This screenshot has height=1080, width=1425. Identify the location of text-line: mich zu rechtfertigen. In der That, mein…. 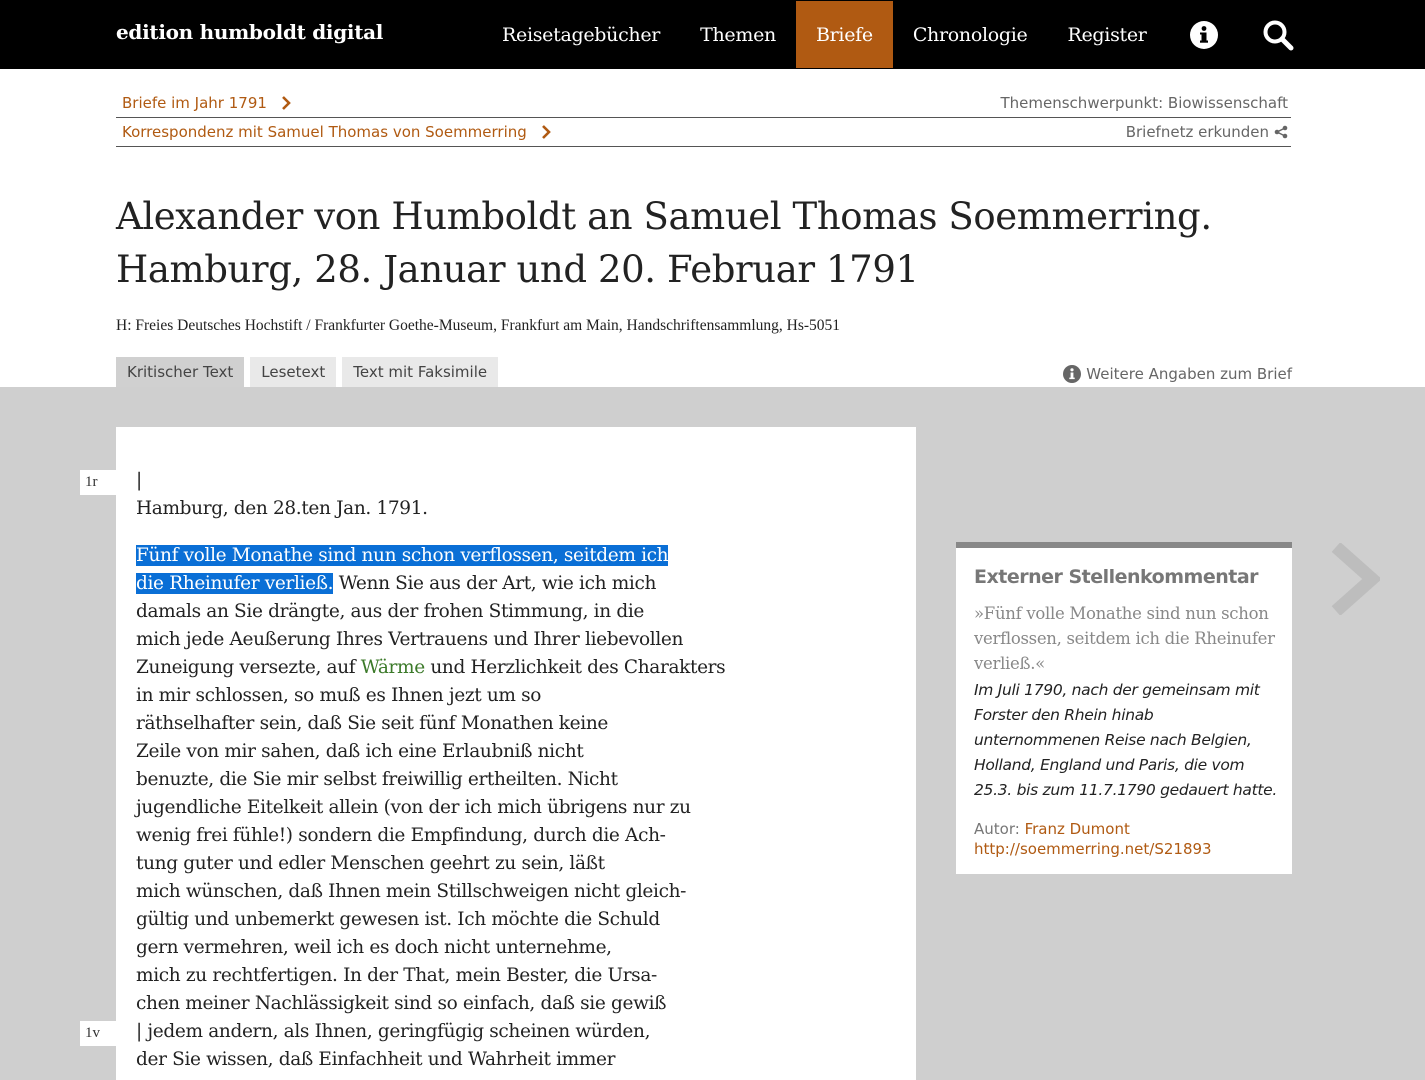
(396, 975).